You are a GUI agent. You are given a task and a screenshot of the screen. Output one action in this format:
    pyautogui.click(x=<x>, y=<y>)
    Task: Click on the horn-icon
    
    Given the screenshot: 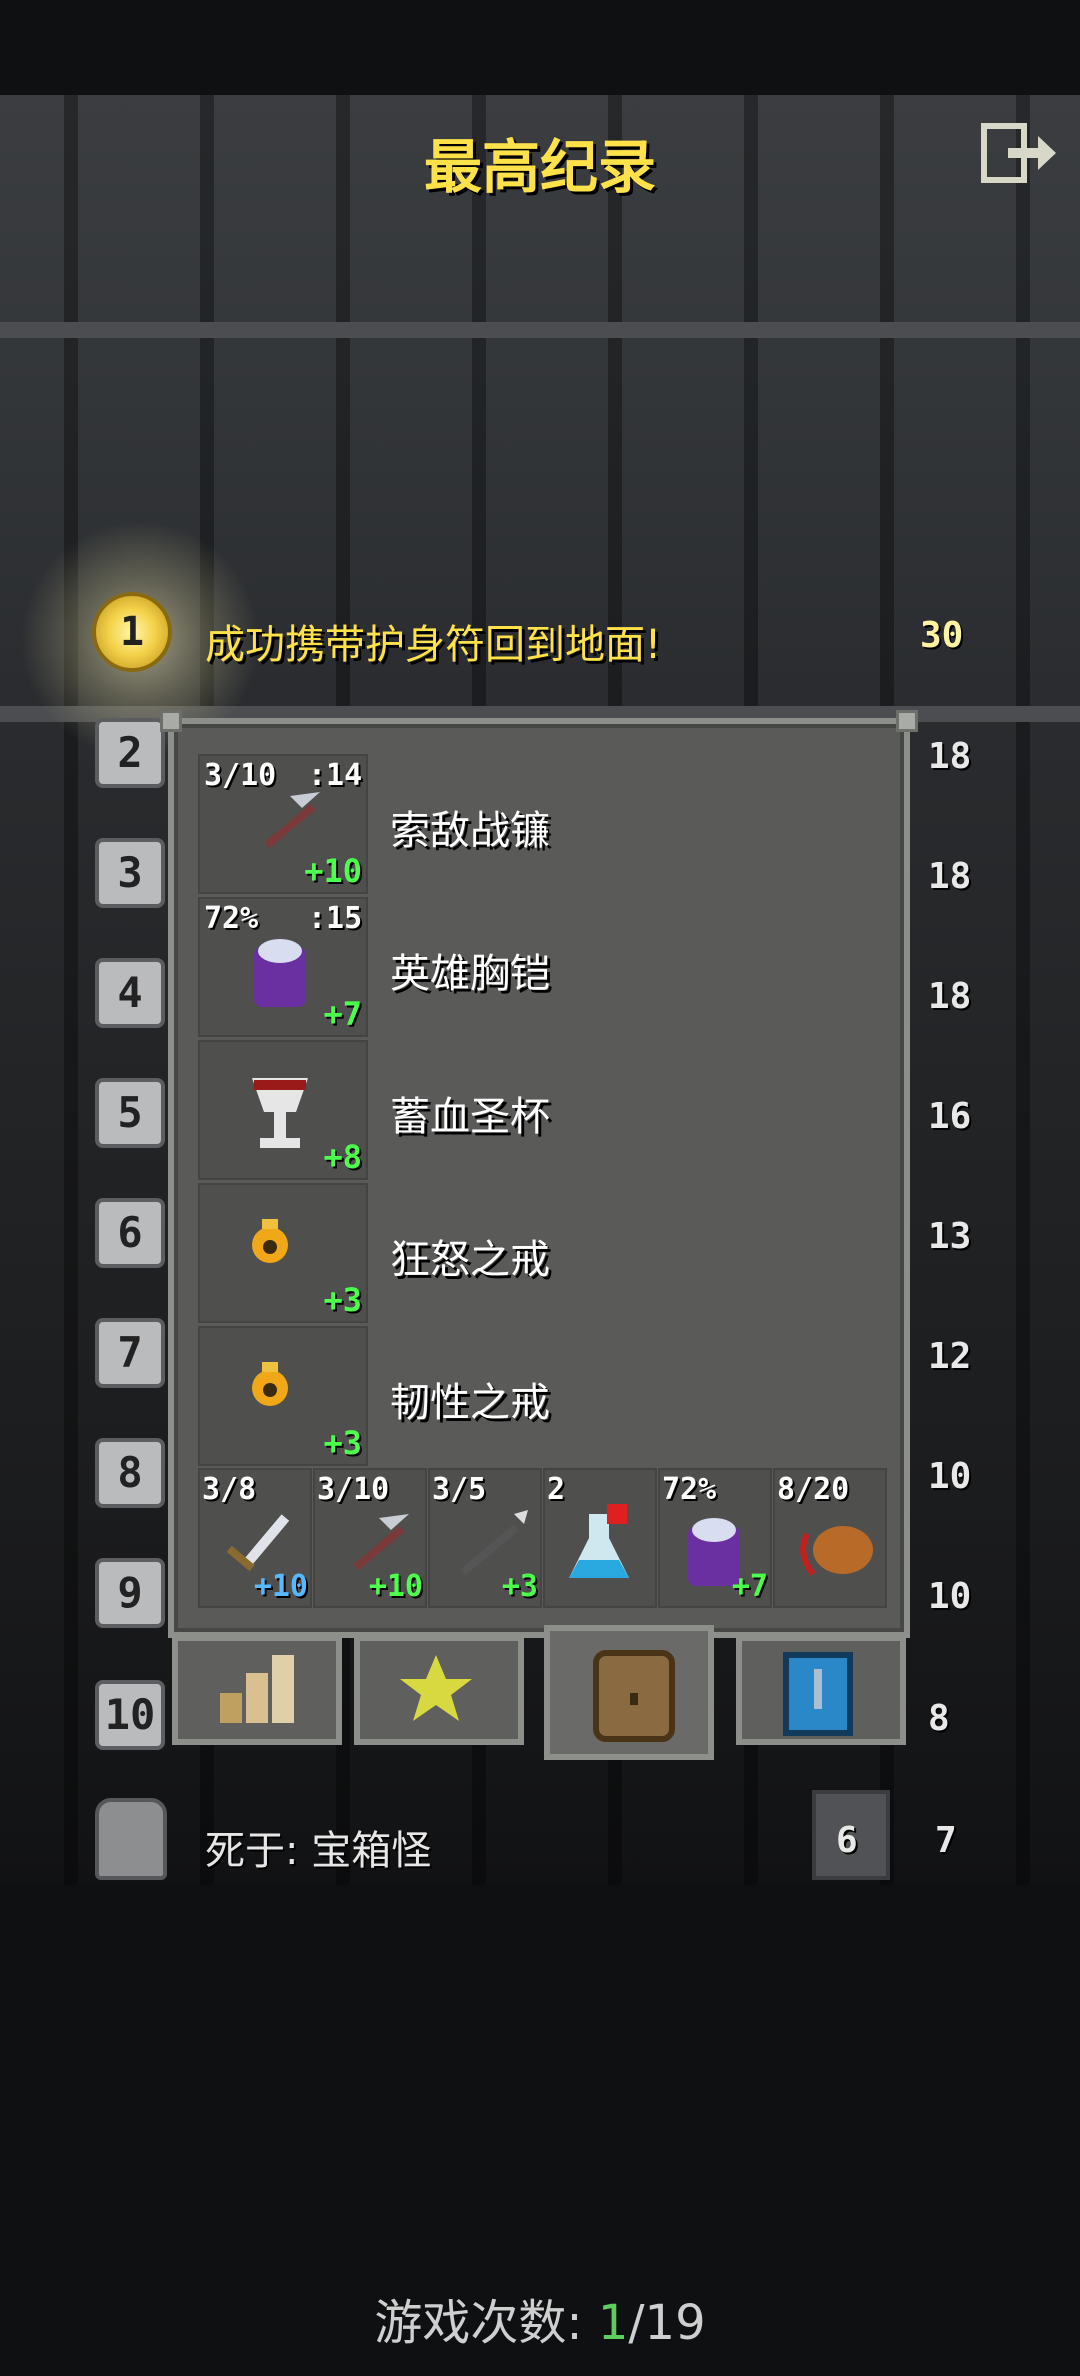 What is the action you would take?
    pyautogui.click(x=834, y=1551)
    